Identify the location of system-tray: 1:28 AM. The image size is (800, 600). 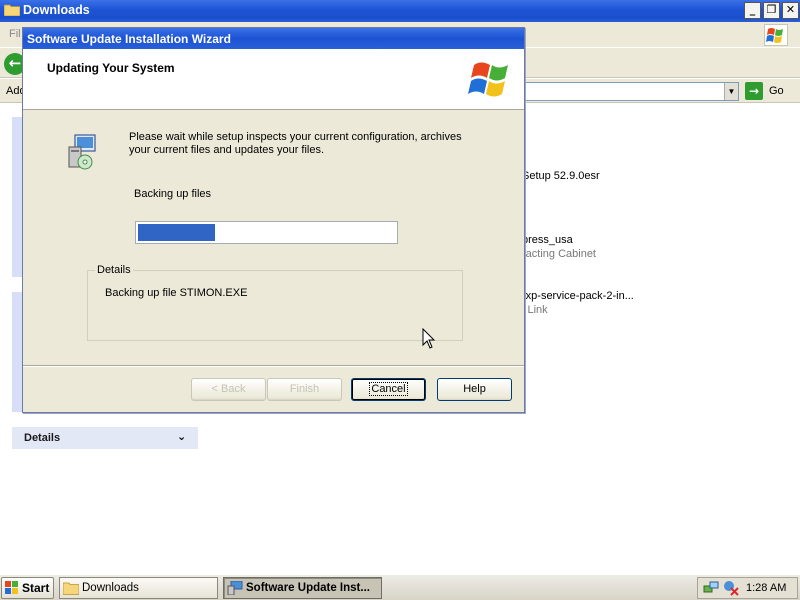
(747, 588).